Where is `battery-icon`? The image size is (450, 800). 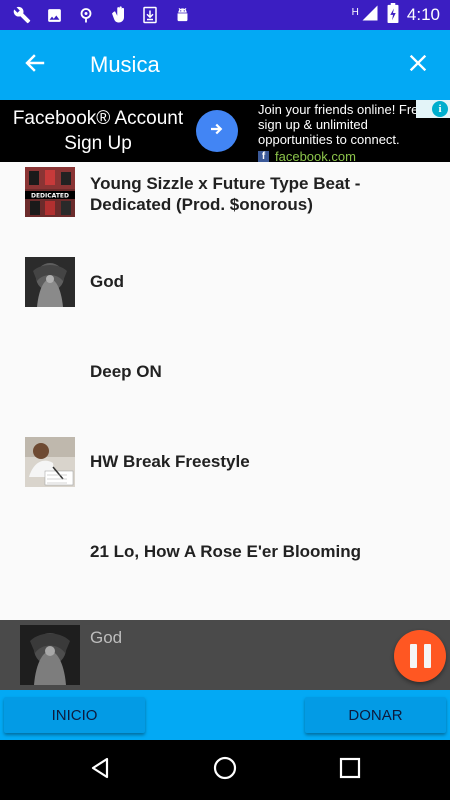
battery-icon is located at coordinates (393, 15).